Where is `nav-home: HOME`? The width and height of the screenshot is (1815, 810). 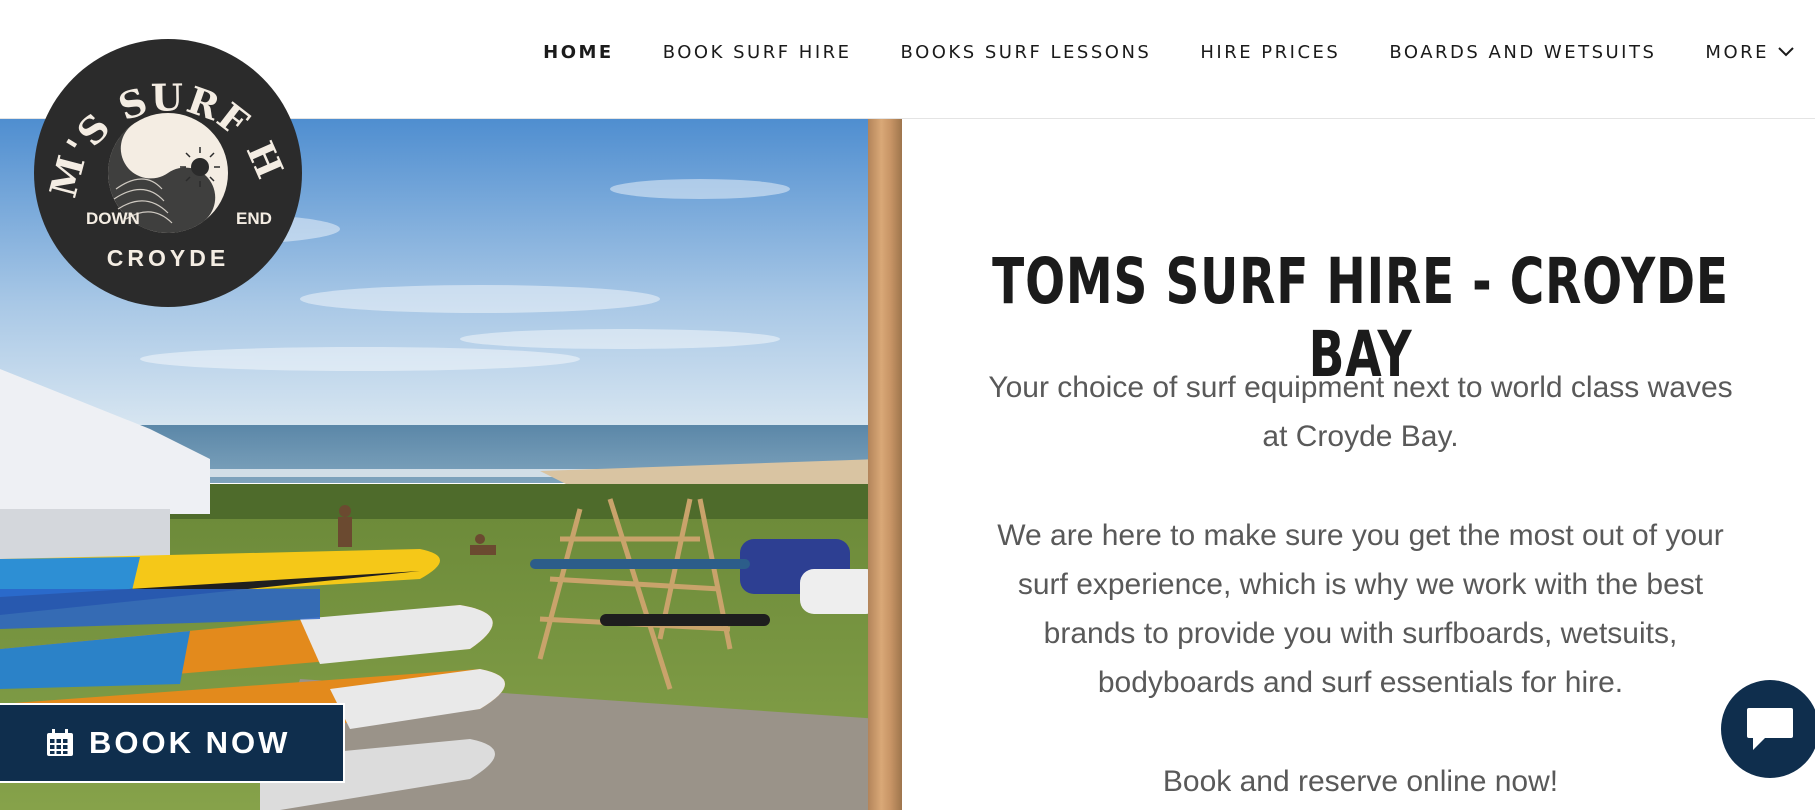
nav-home: HOME is located at coordinates (578, 52).